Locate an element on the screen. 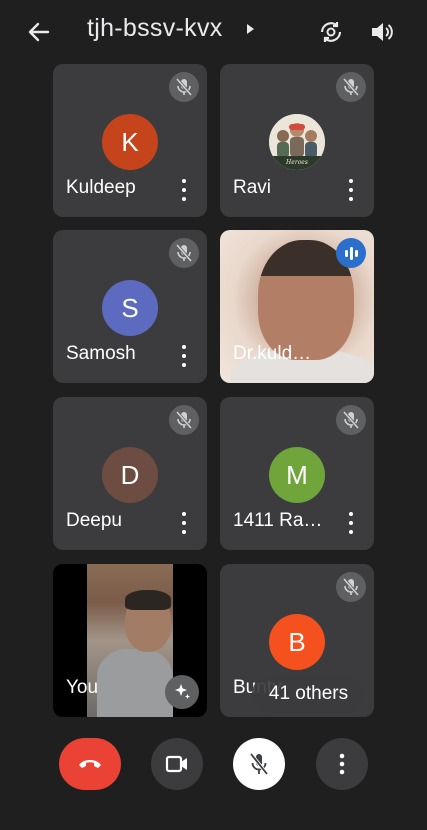 The height and width of the screenshot is (830, 427). camera-button is located at coordinates (177, 764).